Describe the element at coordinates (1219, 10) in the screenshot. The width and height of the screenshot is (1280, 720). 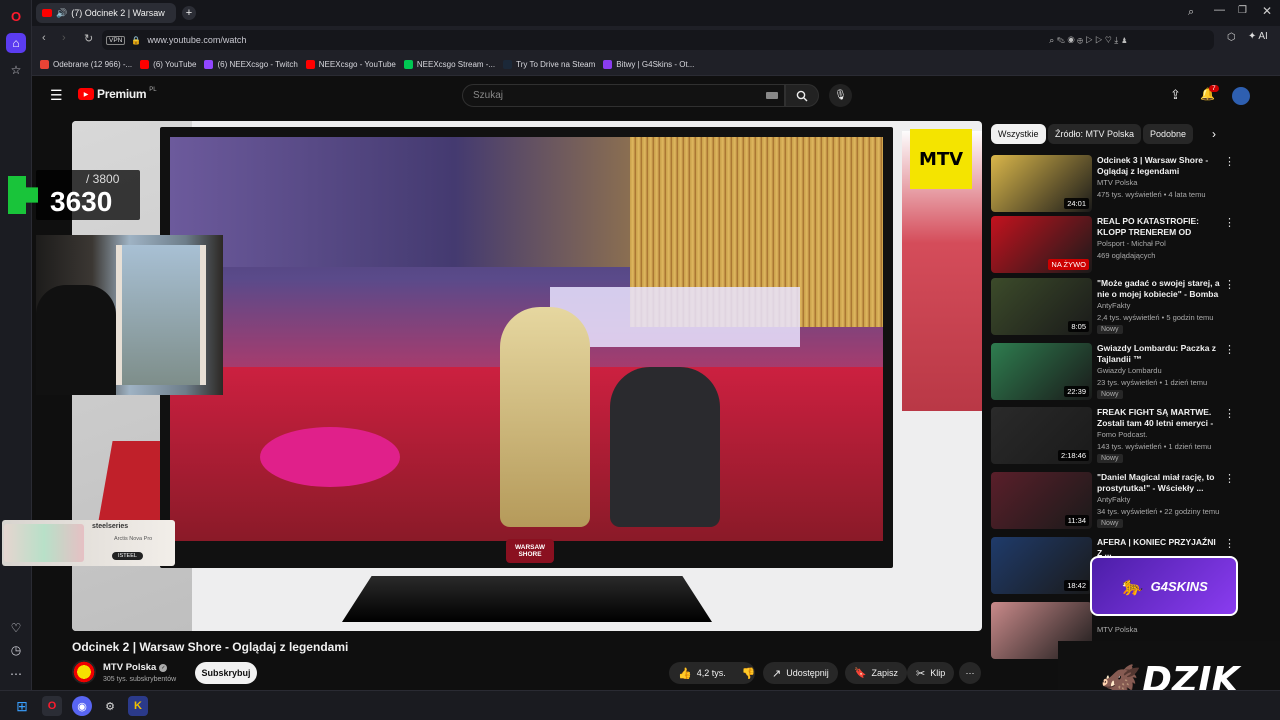
I see `minimize-button: —` at that location.